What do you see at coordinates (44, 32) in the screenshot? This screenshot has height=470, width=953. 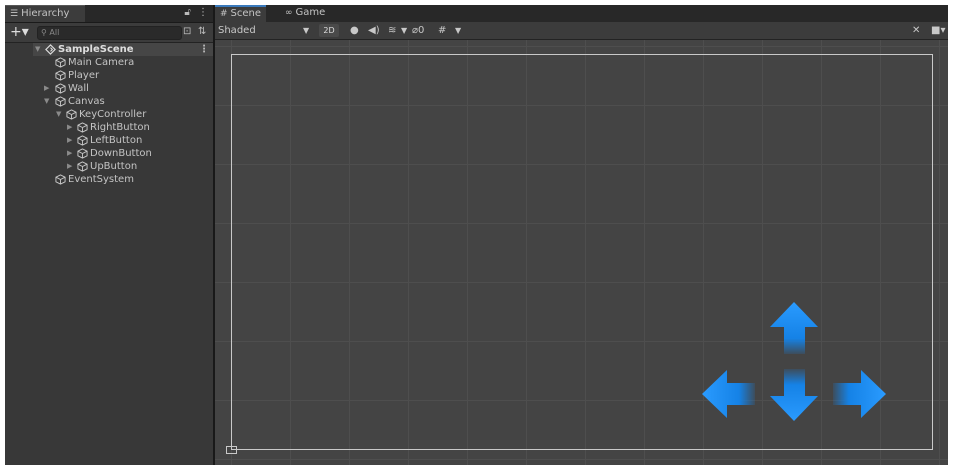 I see `search-icon: ⚲` at bounding box center [44, 32].